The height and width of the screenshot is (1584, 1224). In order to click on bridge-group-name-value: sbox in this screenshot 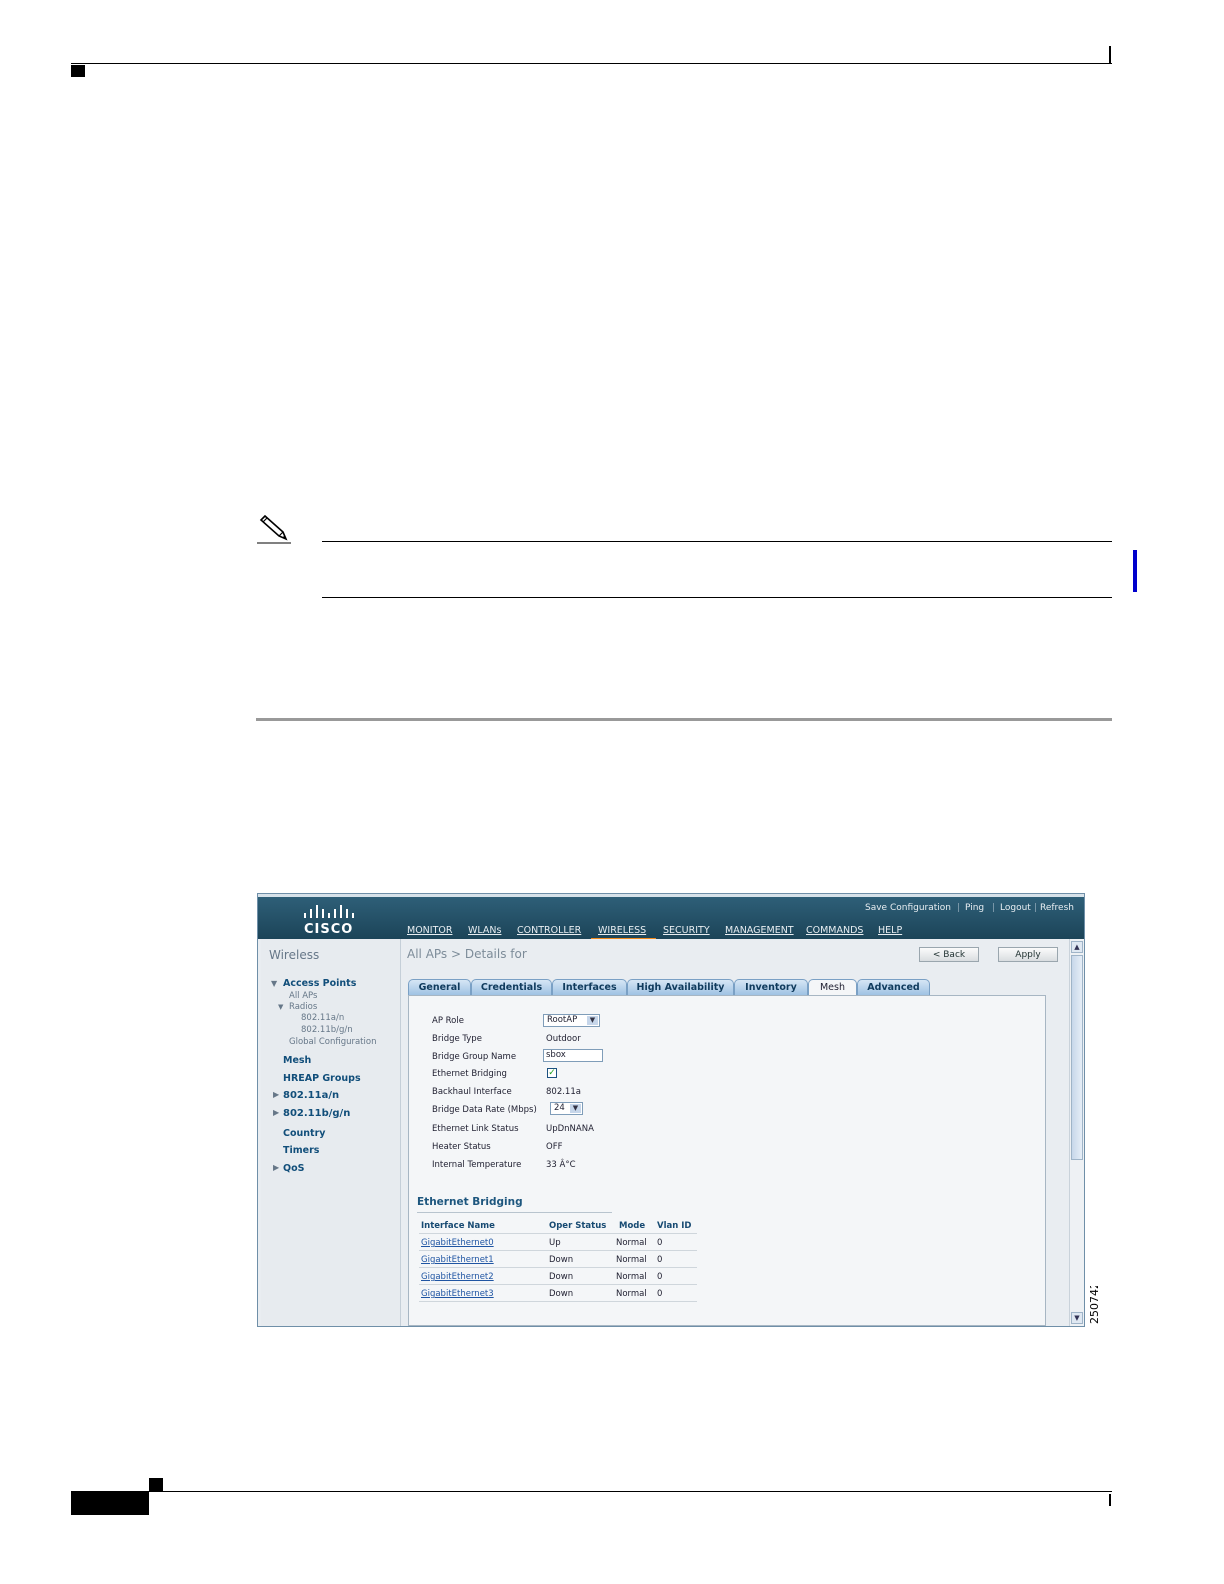, I will do `click(556, 1055)`.